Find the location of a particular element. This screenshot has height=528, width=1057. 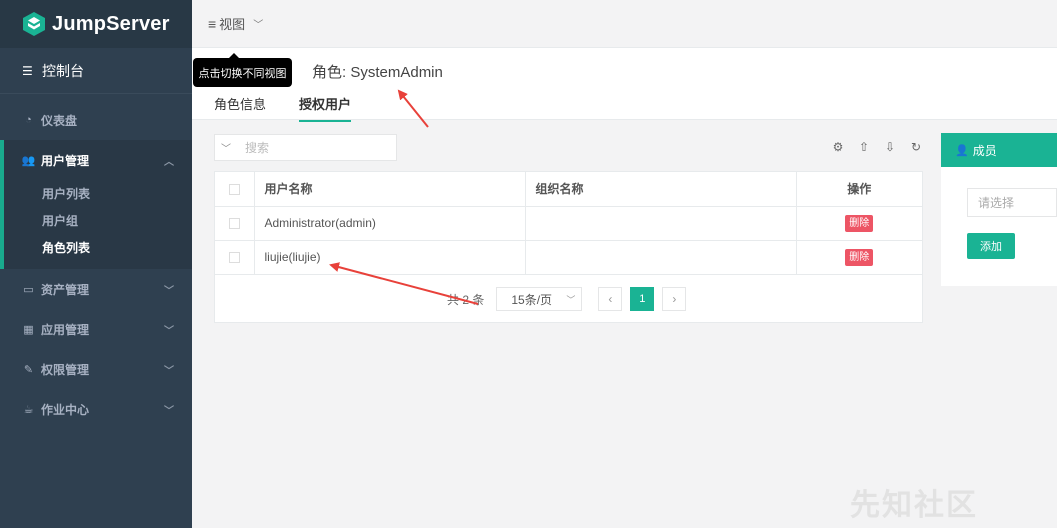

sidebar-item-user-management: 👥 用户管理 ︿ is located at coordinates (98, 160).